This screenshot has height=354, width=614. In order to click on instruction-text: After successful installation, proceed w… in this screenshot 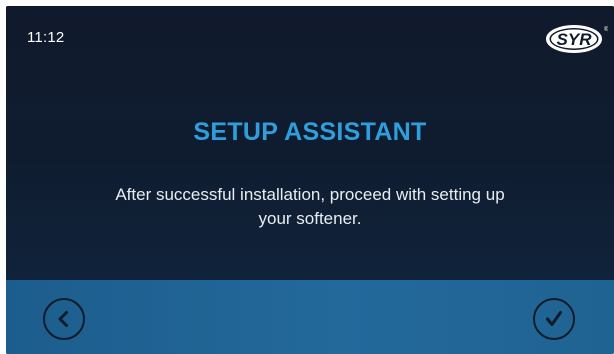, I will do `click(310, 207)`.